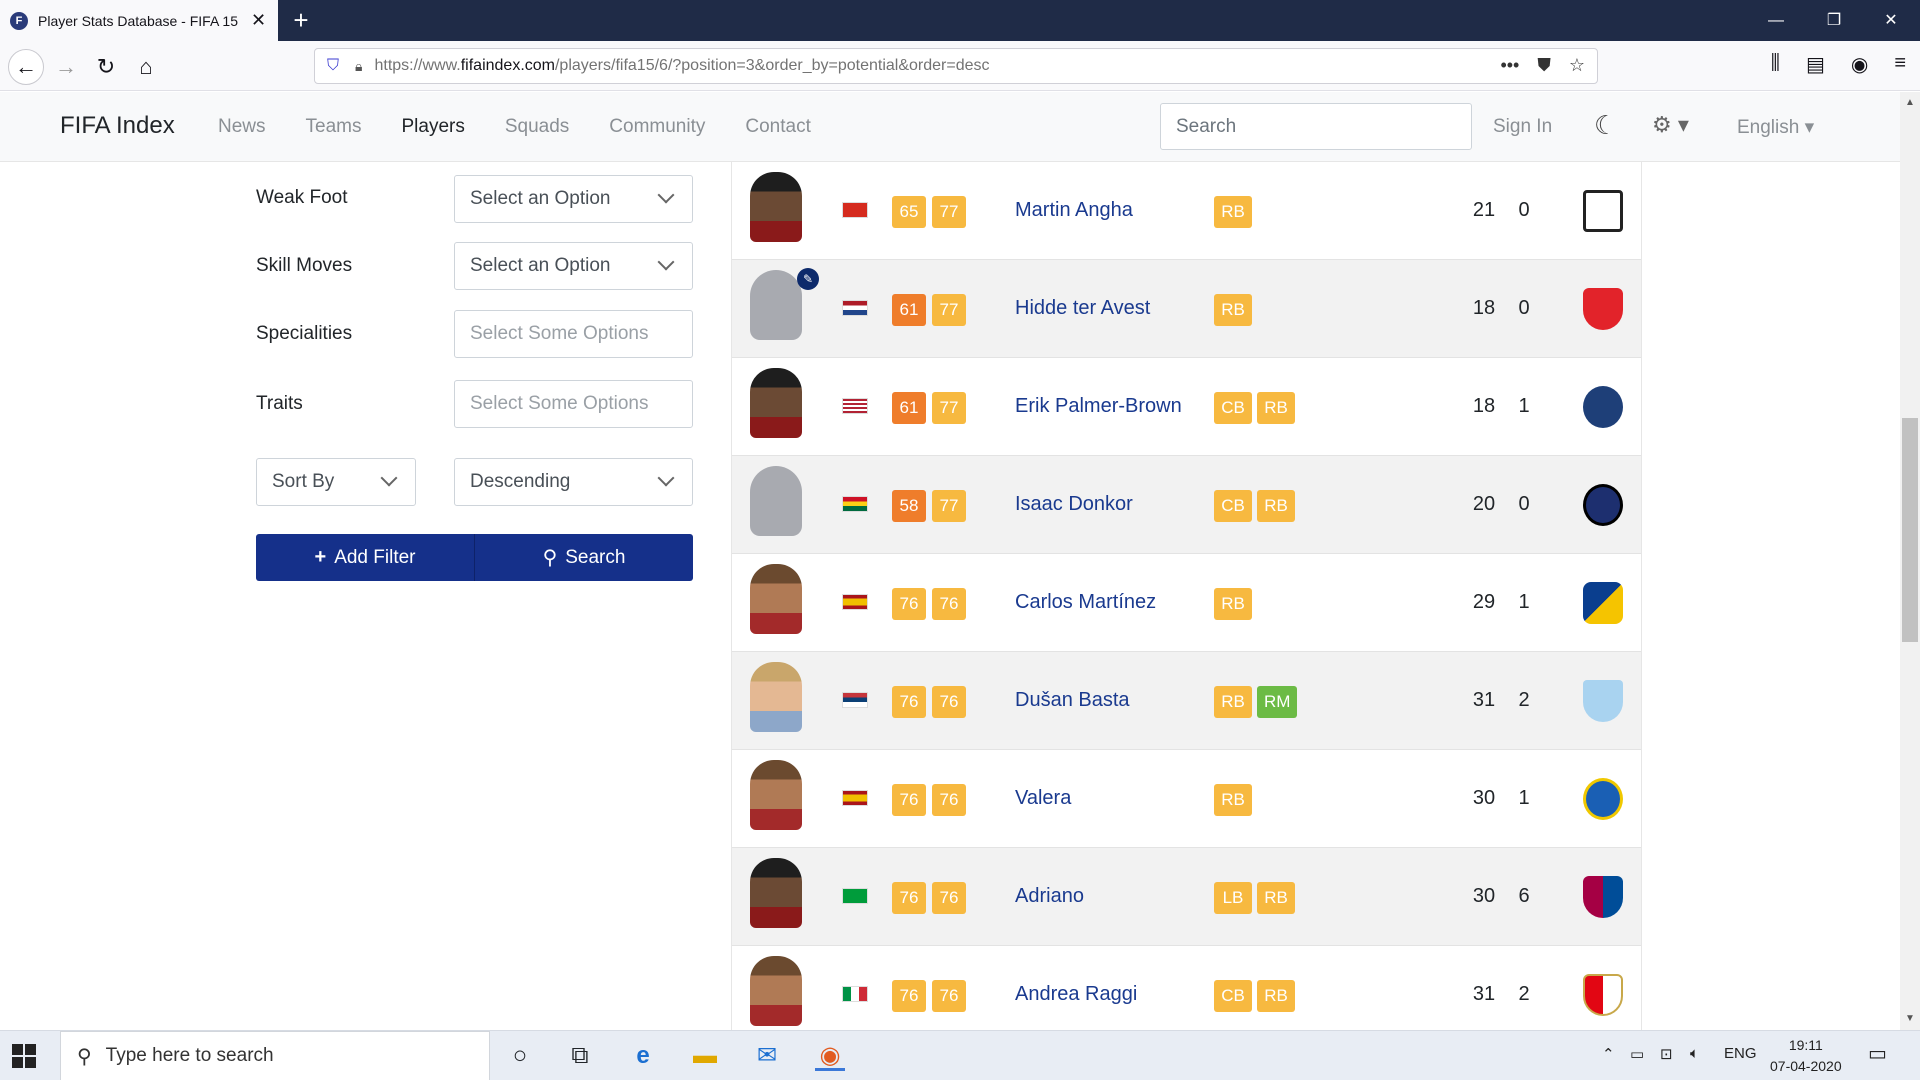 The width and height of the screenshot is (1920, 1080). Describe the element at coordinates (1049, 896) in the screenshot. I see `player-name-link: Adriano` at that location.